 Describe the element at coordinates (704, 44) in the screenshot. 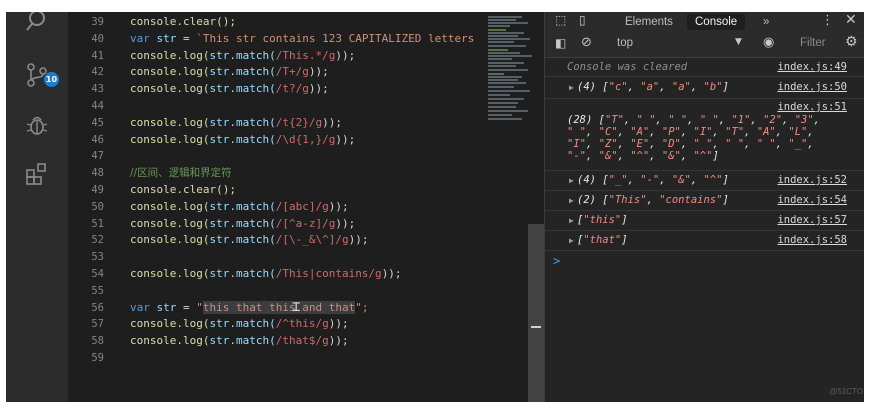

I see `console-toolbar: ◧ ⊘ top ▼ ◉ Filter ⚙` at that location.